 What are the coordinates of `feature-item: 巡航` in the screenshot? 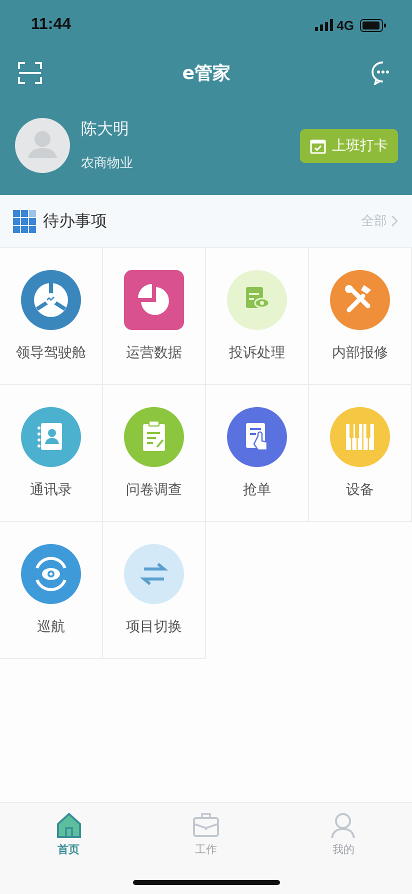 It's located at (51, 590).